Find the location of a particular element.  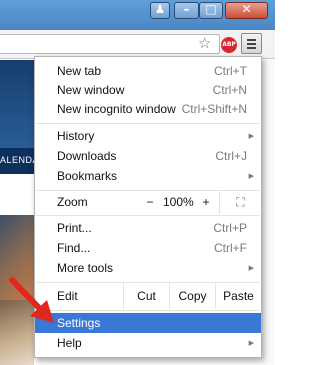

red-arrow-annotation is located at coordinates (31, 300).